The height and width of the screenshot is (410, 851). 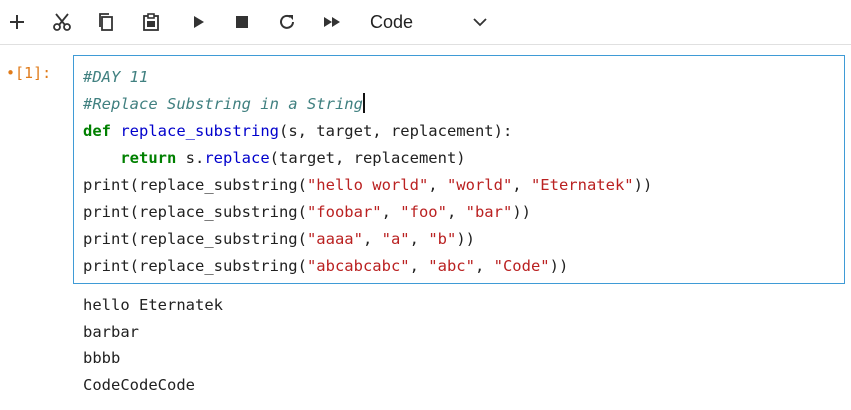 What do you see at coordinates (429, 22) in the screenshot?
I see `cell-type-select: Code` at bounding box center [429, 22].